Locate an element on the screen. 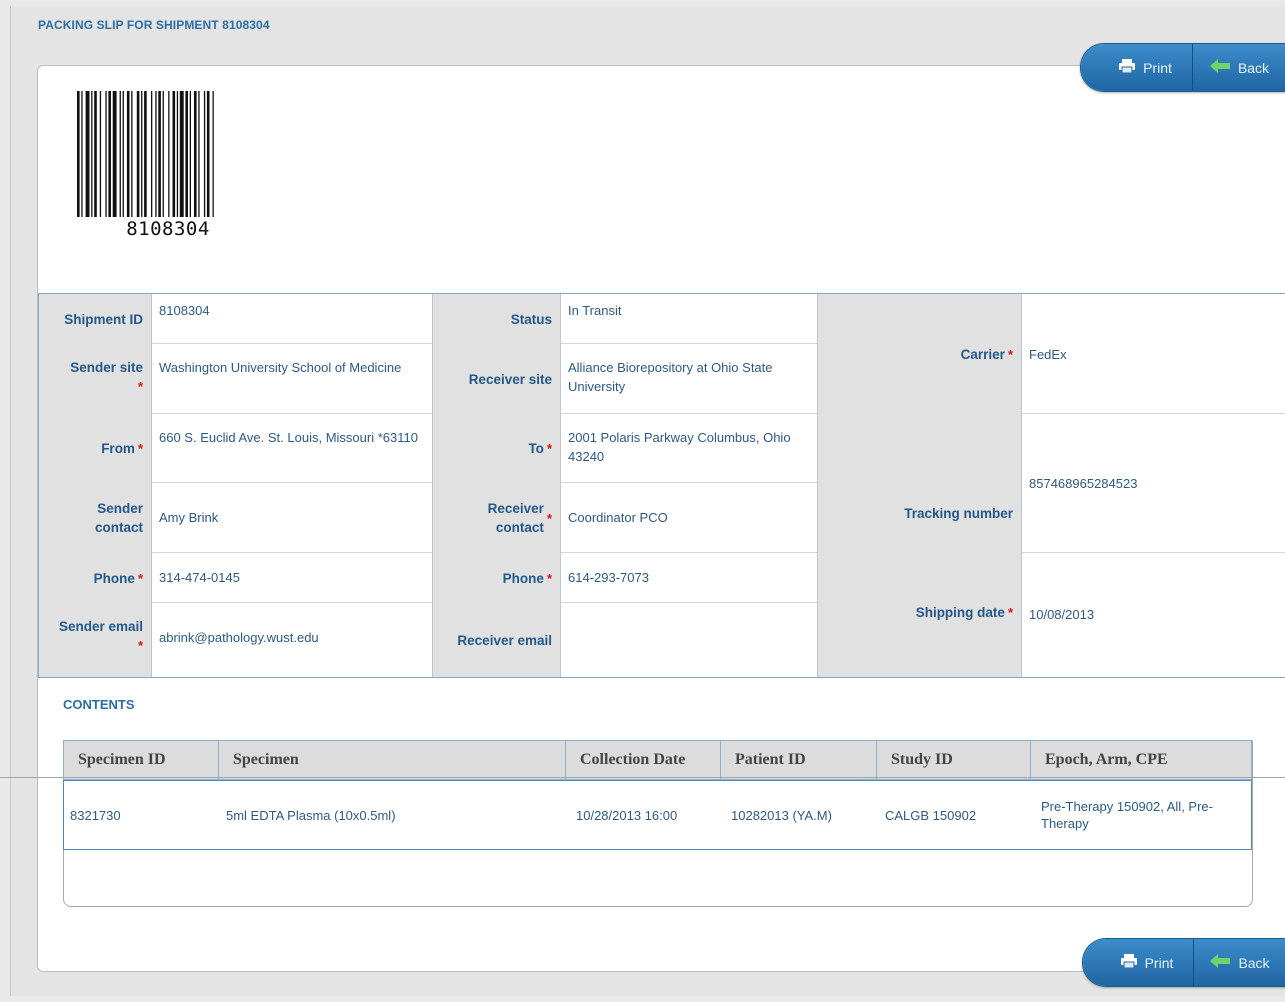 The width and height of the screenshot is (1285, 1002). column-header-collection-date: Collection Date is located at coordinates (643, 760).